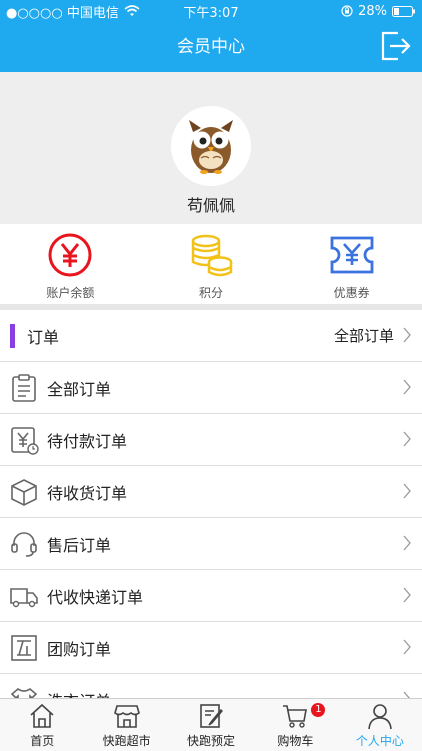  What do you see at coordinates (24, 387) in the screenshot?
I see `clipboard-icon` at bounding box center [24, 387].